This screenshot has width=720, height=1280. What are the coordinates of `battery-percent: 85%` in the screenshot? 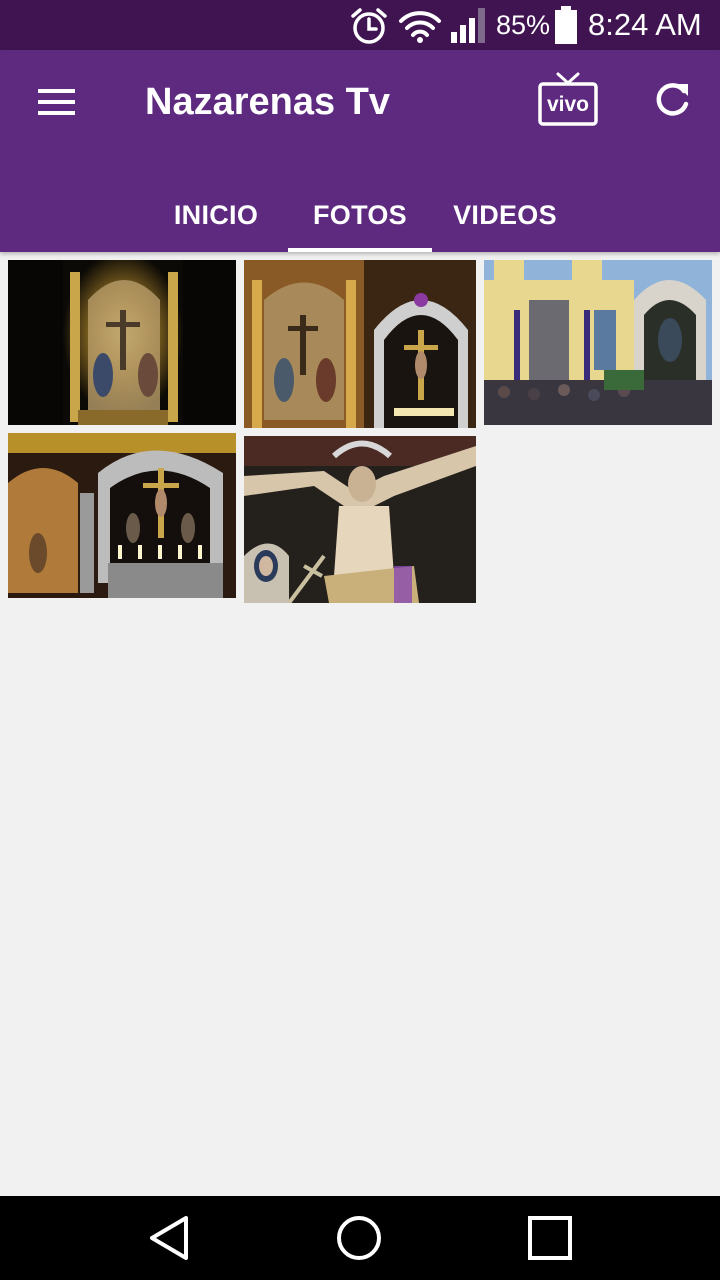 It's located at (523, 24).